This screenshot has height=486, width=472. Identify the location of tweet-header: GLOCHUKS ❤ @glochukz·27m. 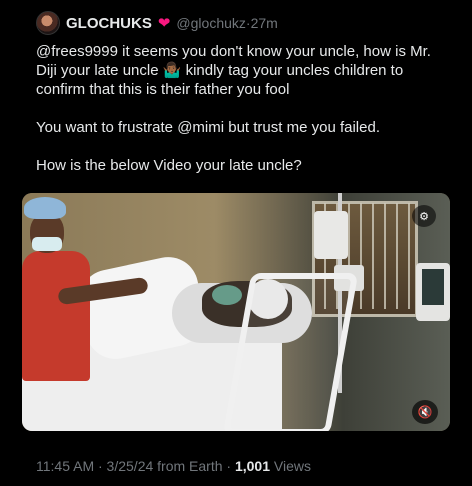
(157, 23).